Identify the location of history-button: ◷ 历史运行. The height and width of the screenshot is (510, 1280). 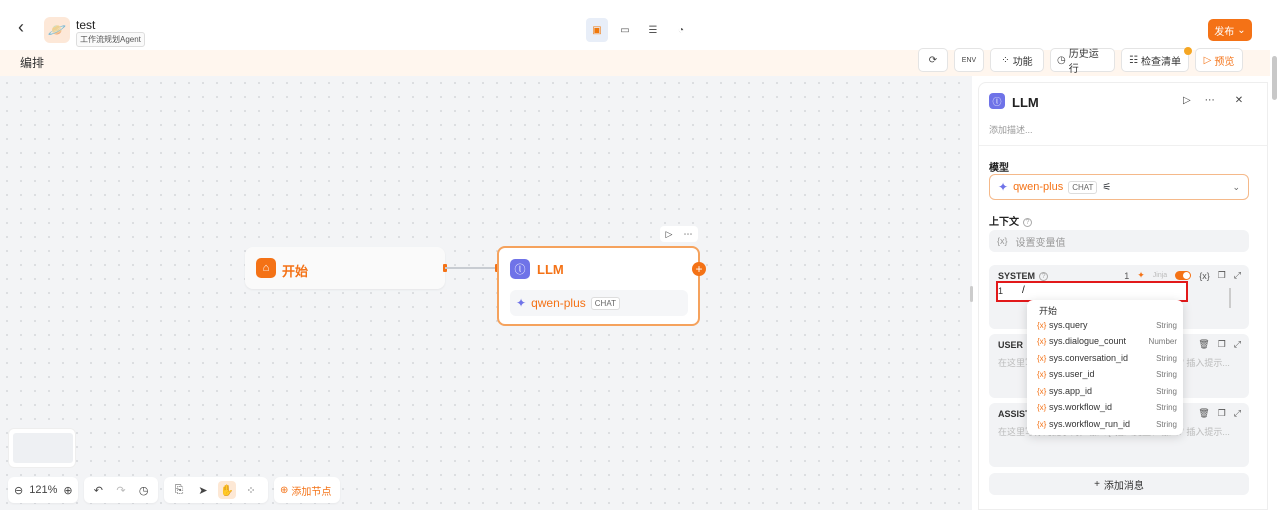
(1082, 61).